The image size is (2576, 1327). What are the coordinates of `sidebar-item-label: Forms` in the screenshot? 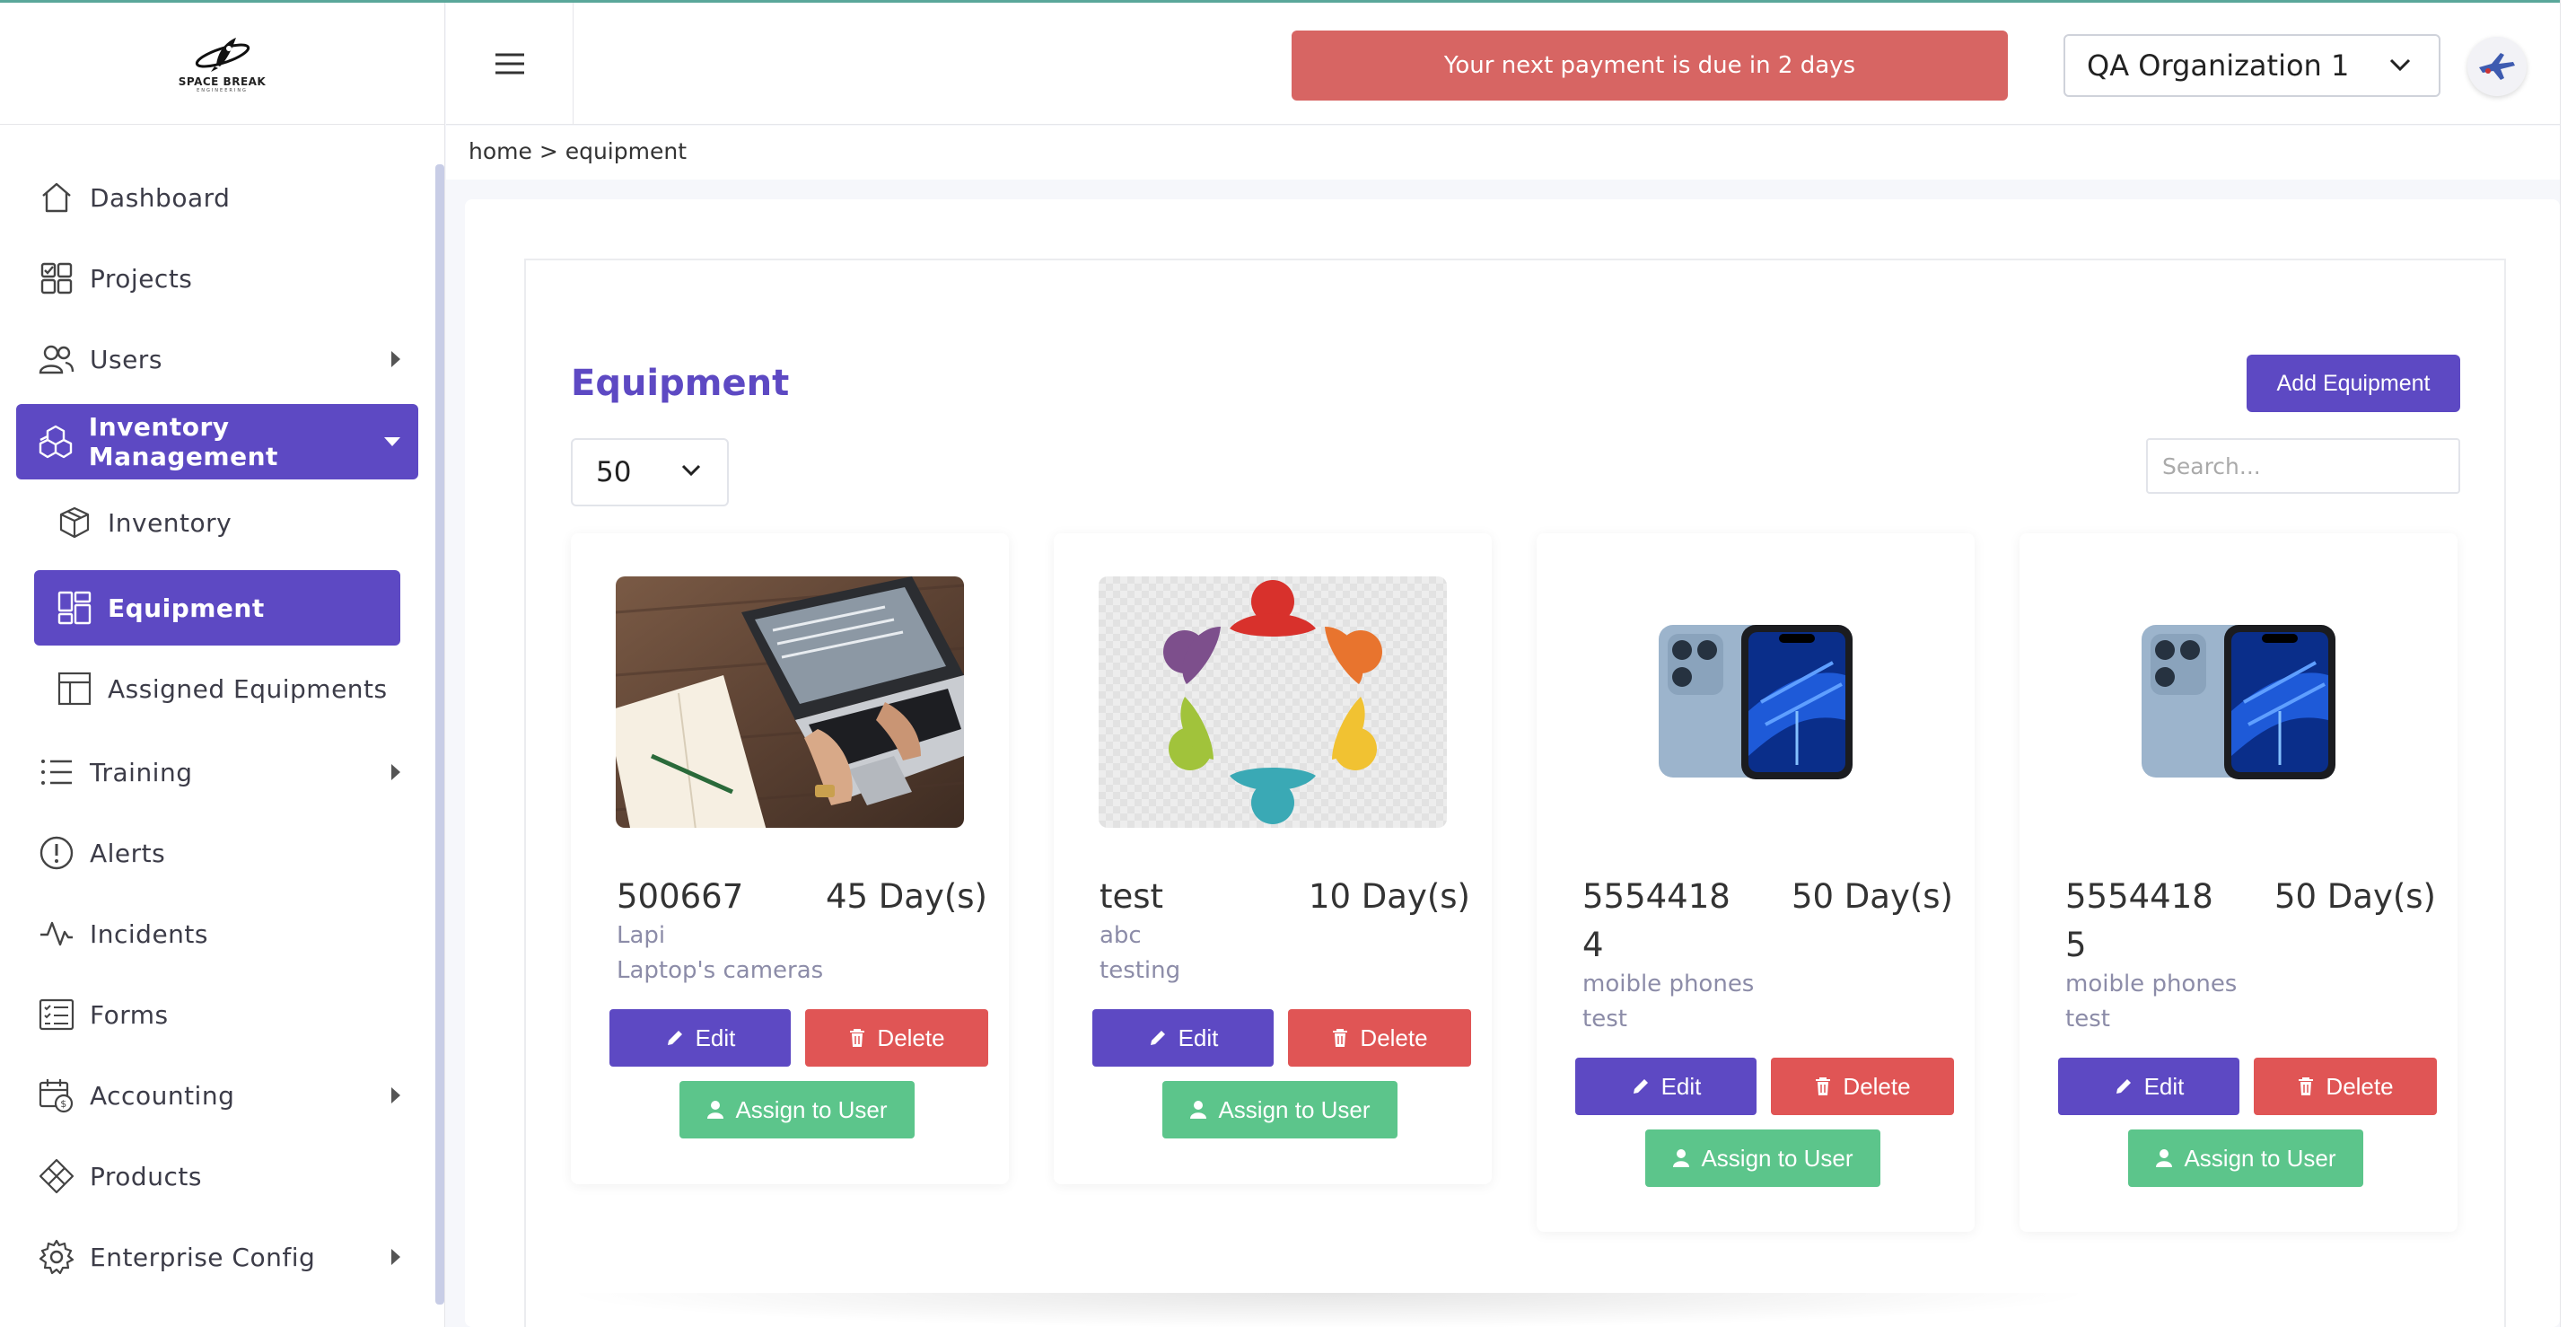 It's located at (129, 1014).